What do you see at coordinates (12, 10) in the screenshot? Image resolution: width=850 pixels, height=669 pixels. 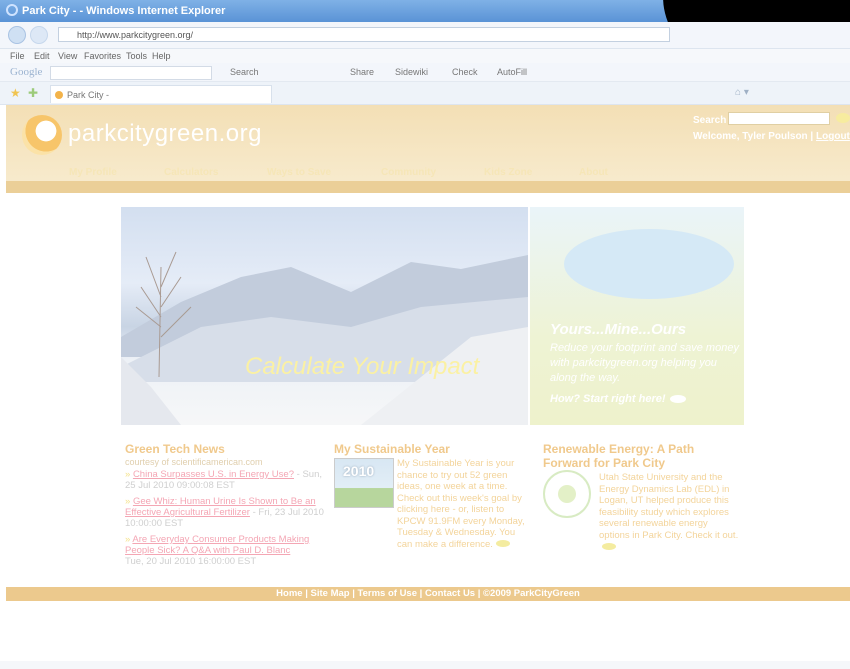 I see `ie-icon` at bounding box center [12, 10].